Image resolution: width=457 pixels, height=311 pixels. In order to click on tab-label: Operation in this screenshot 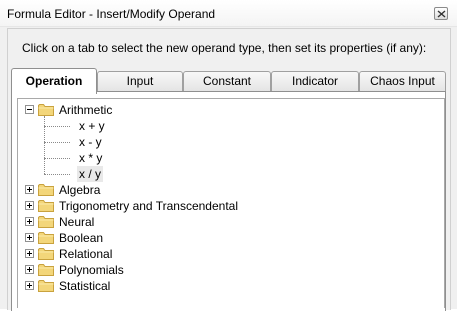, I will do `click(54, 81)`.